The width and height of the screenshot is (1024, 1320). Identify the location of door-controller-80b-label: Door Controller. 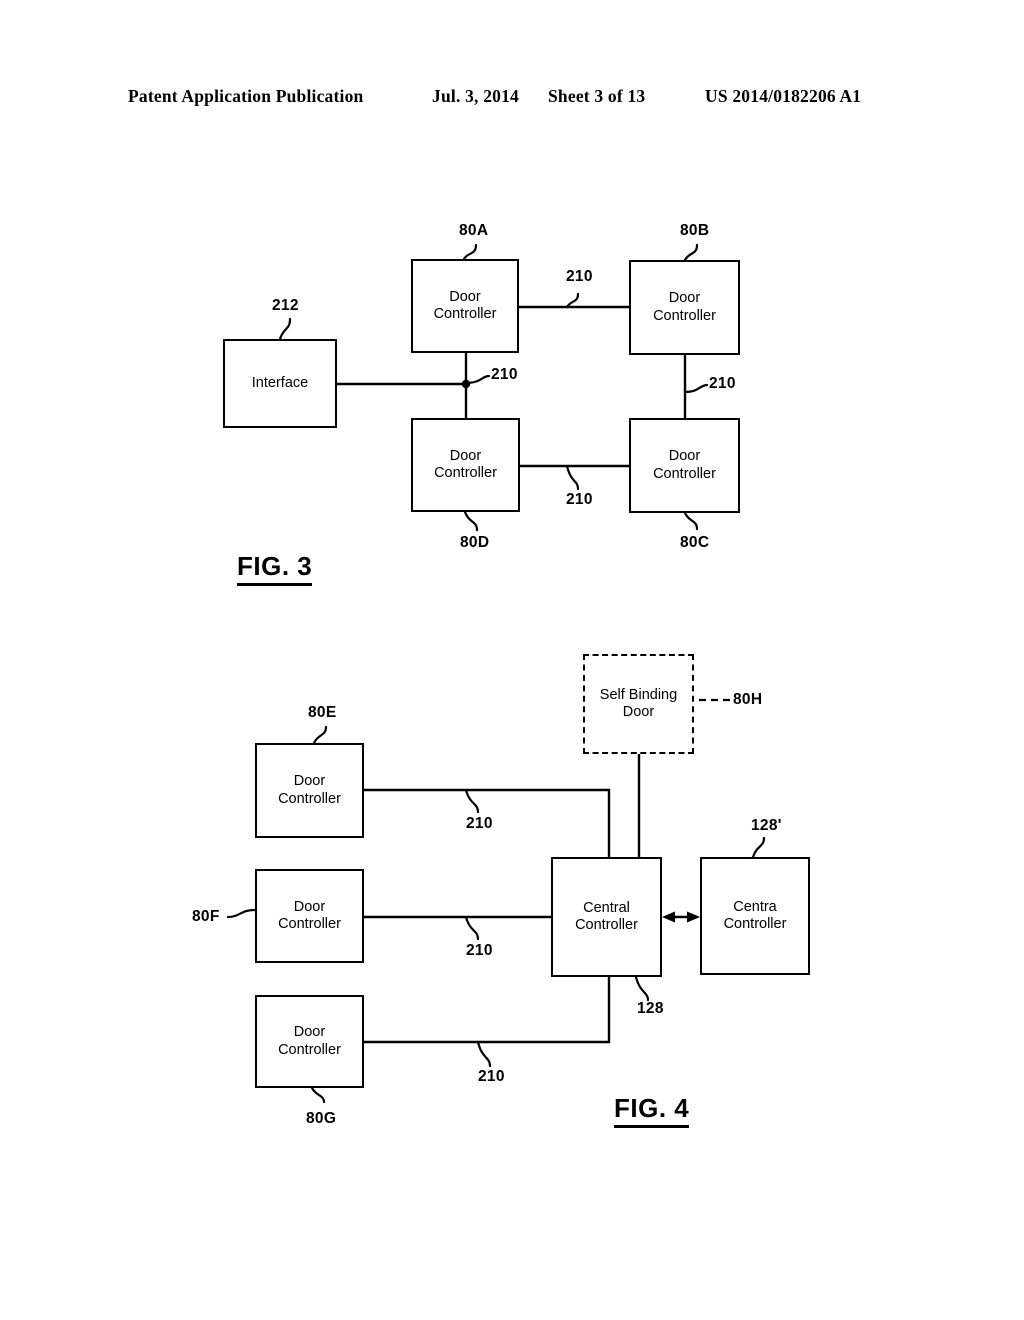
(684, 307).